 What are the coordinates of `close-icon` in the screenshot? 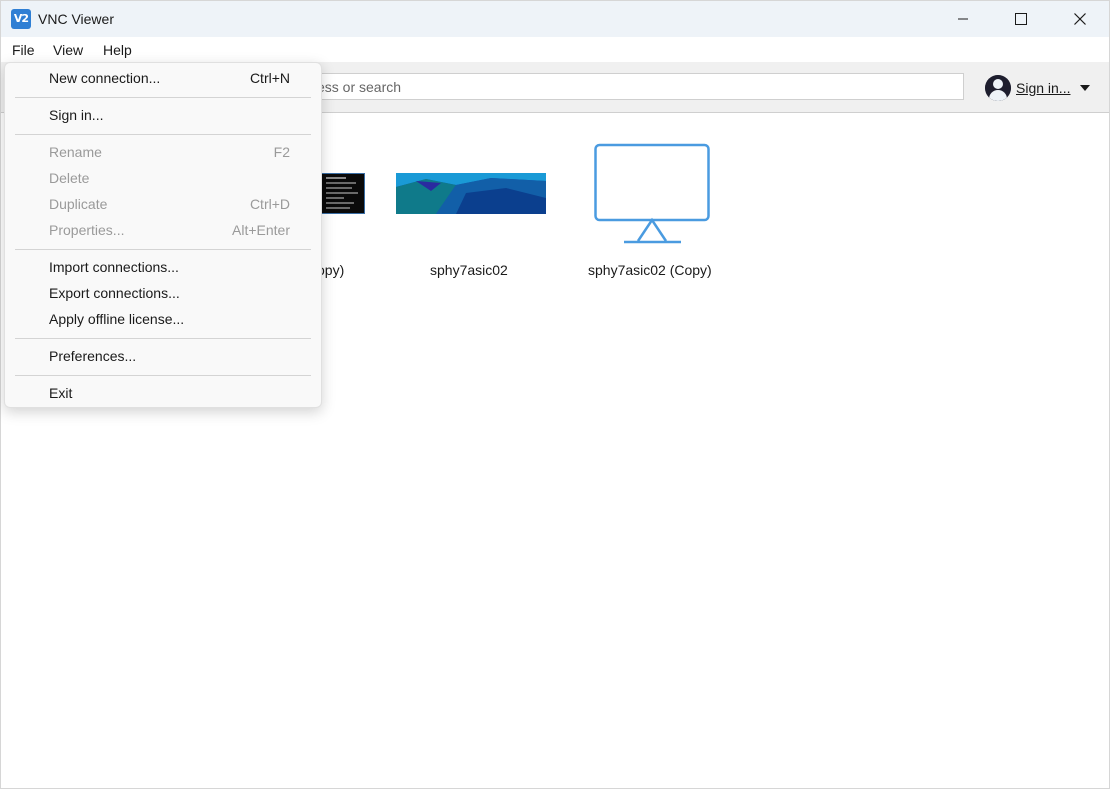 It's located at (1080, 19).